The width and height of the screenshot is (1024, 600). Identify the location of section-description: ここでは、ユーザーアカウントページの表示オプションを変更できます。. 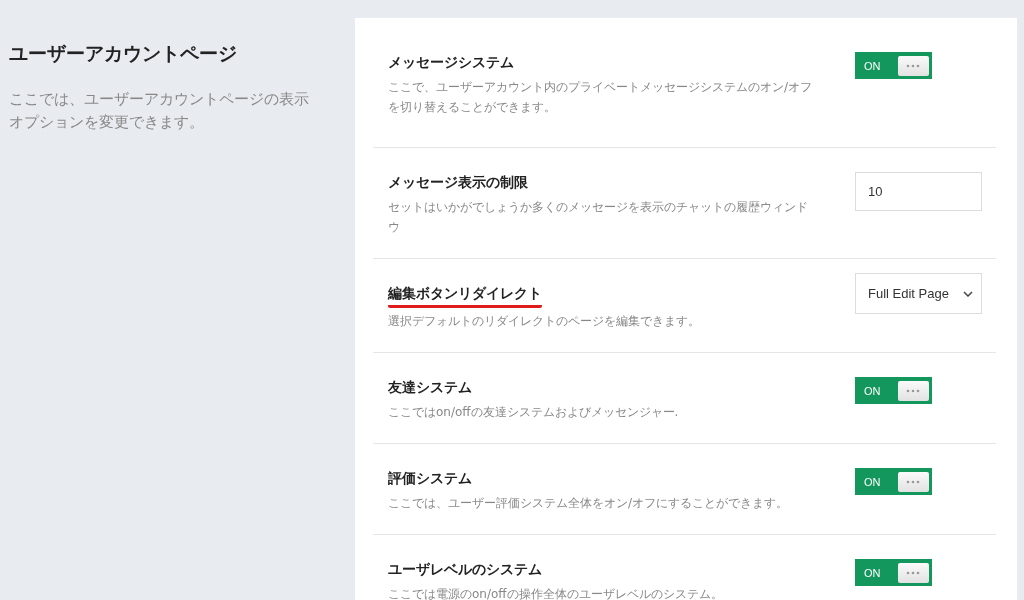
(159, 111).